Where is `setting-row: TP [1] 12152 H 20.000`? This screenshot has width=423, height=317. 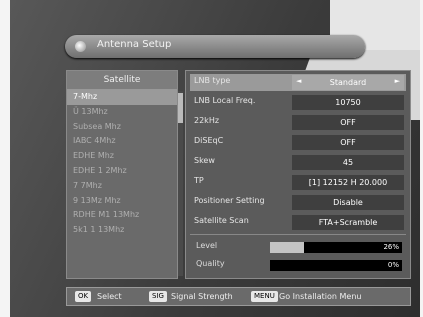
setting-row: TP [1] 12152 H 20.000 is located at coordinates (298, 182).